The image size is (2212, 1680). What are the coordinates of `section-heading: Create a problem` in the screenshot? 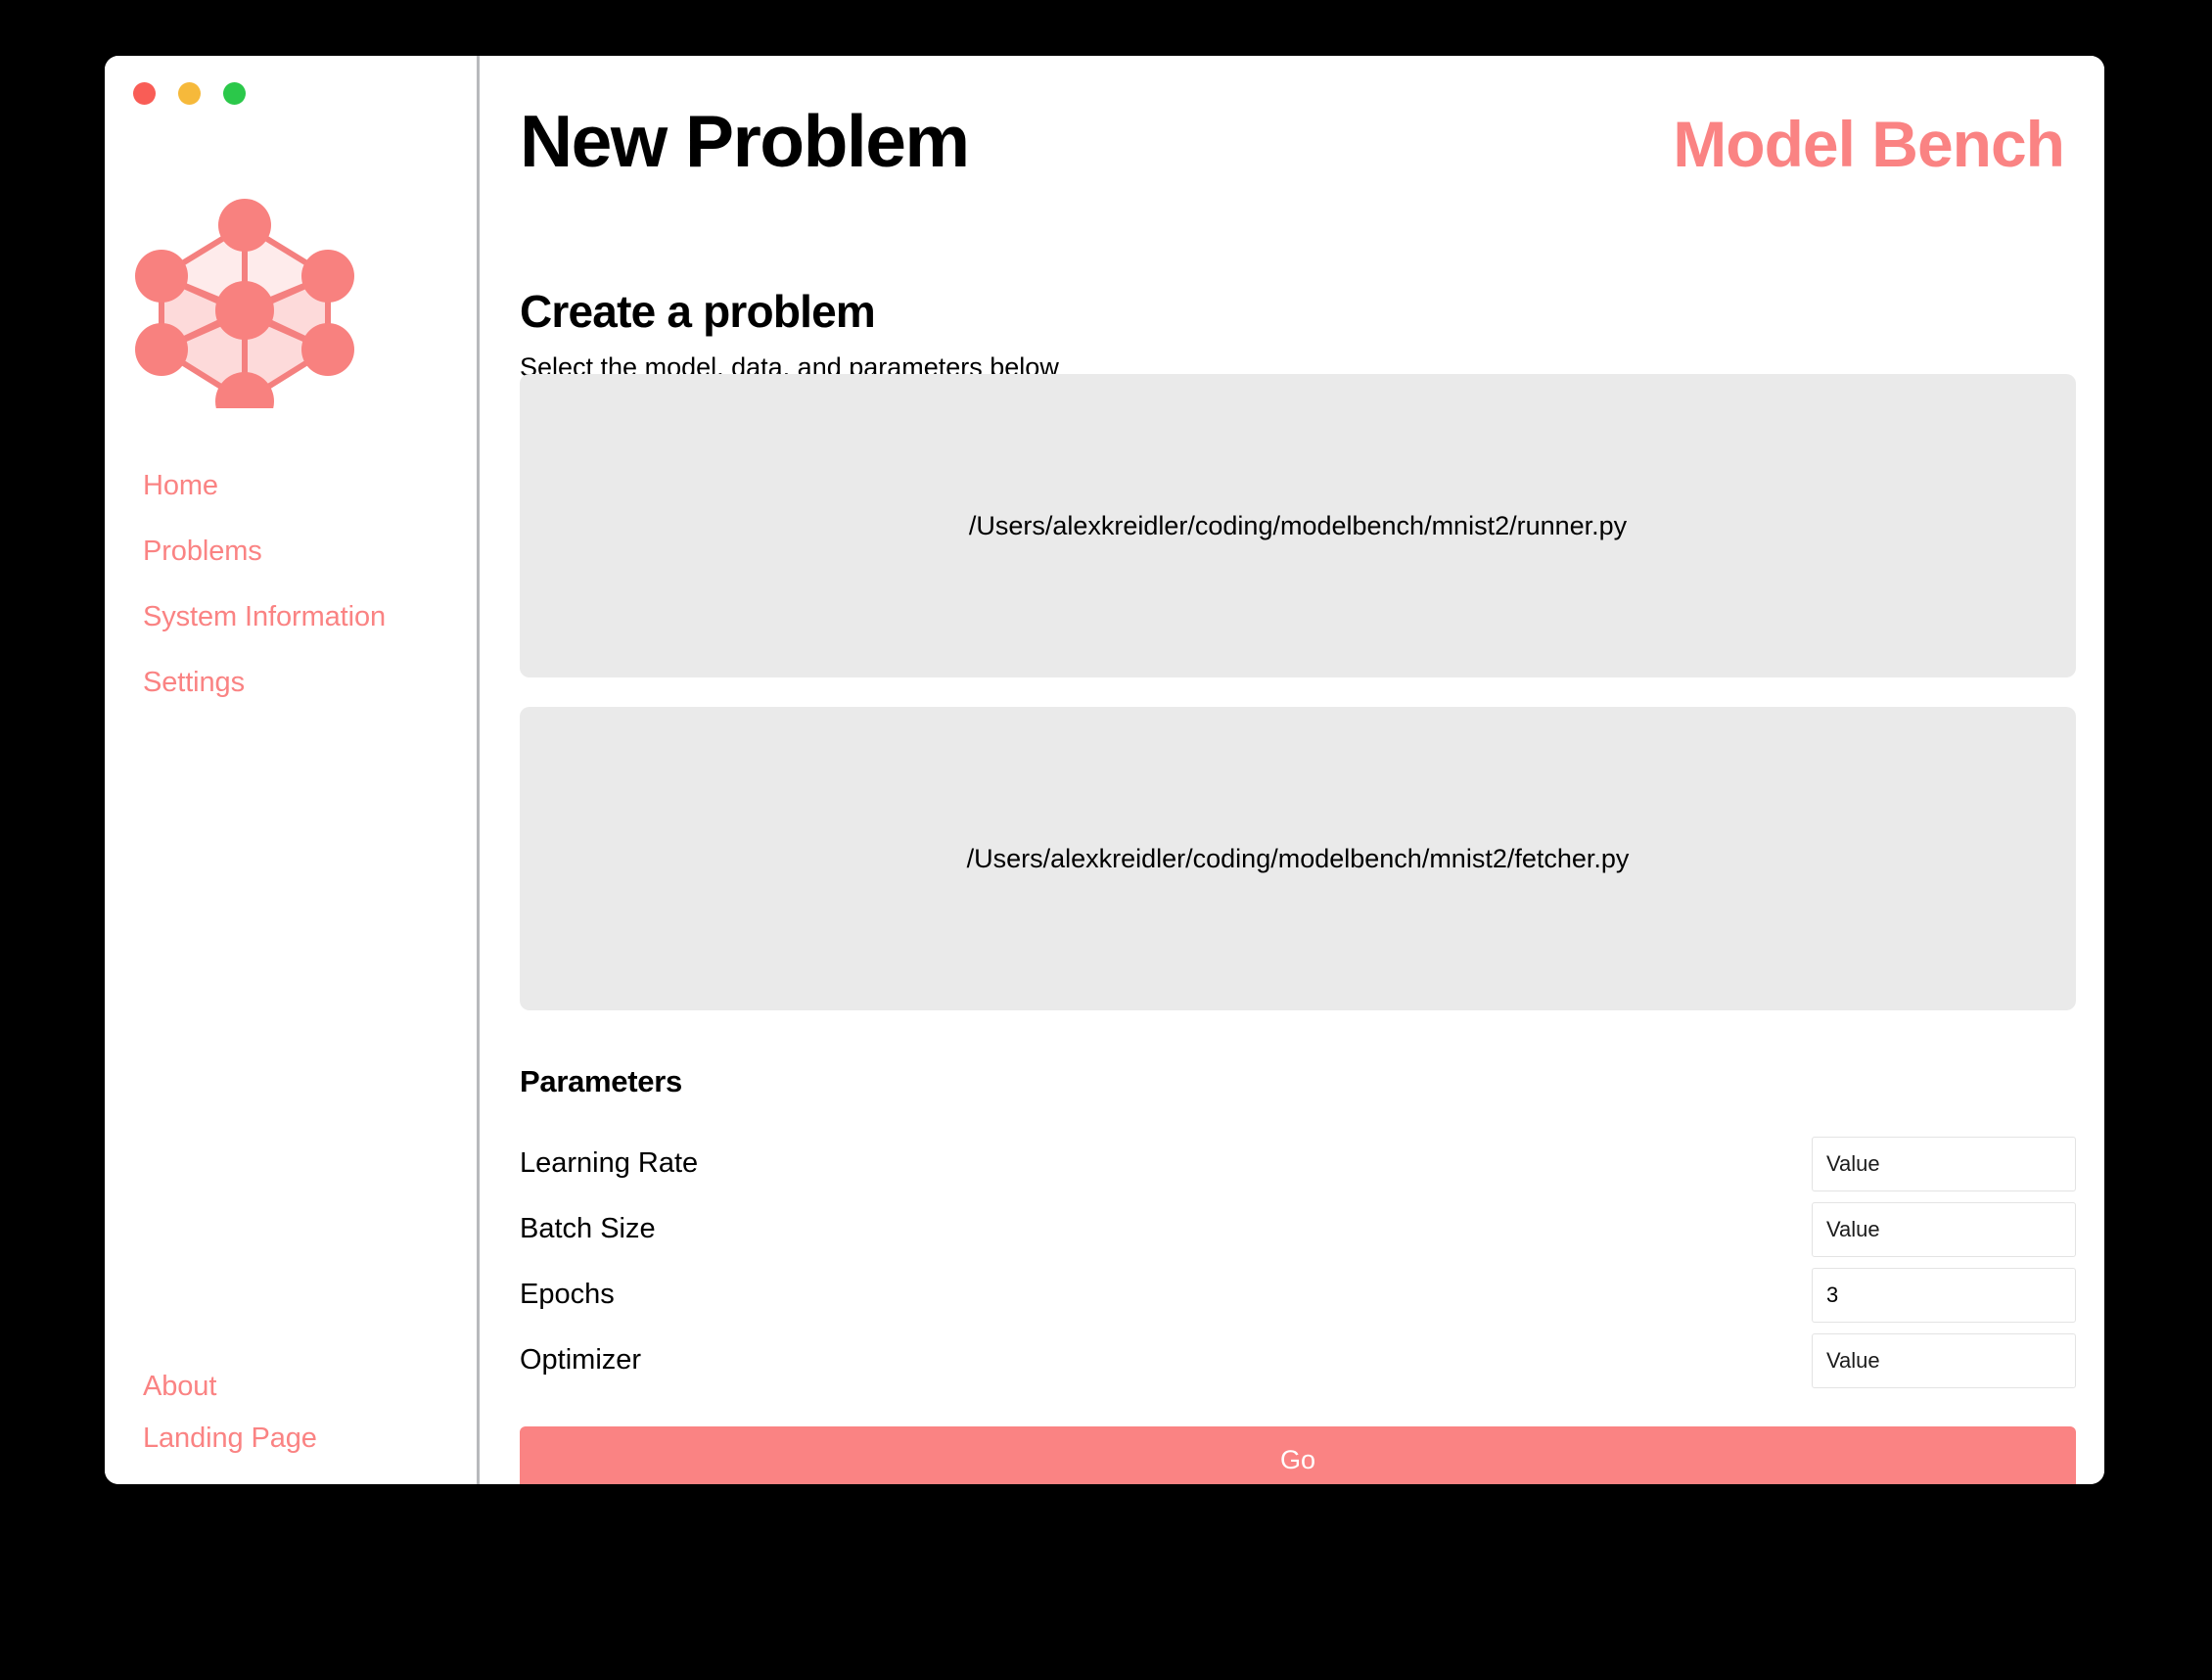 It's located at (698, 311).